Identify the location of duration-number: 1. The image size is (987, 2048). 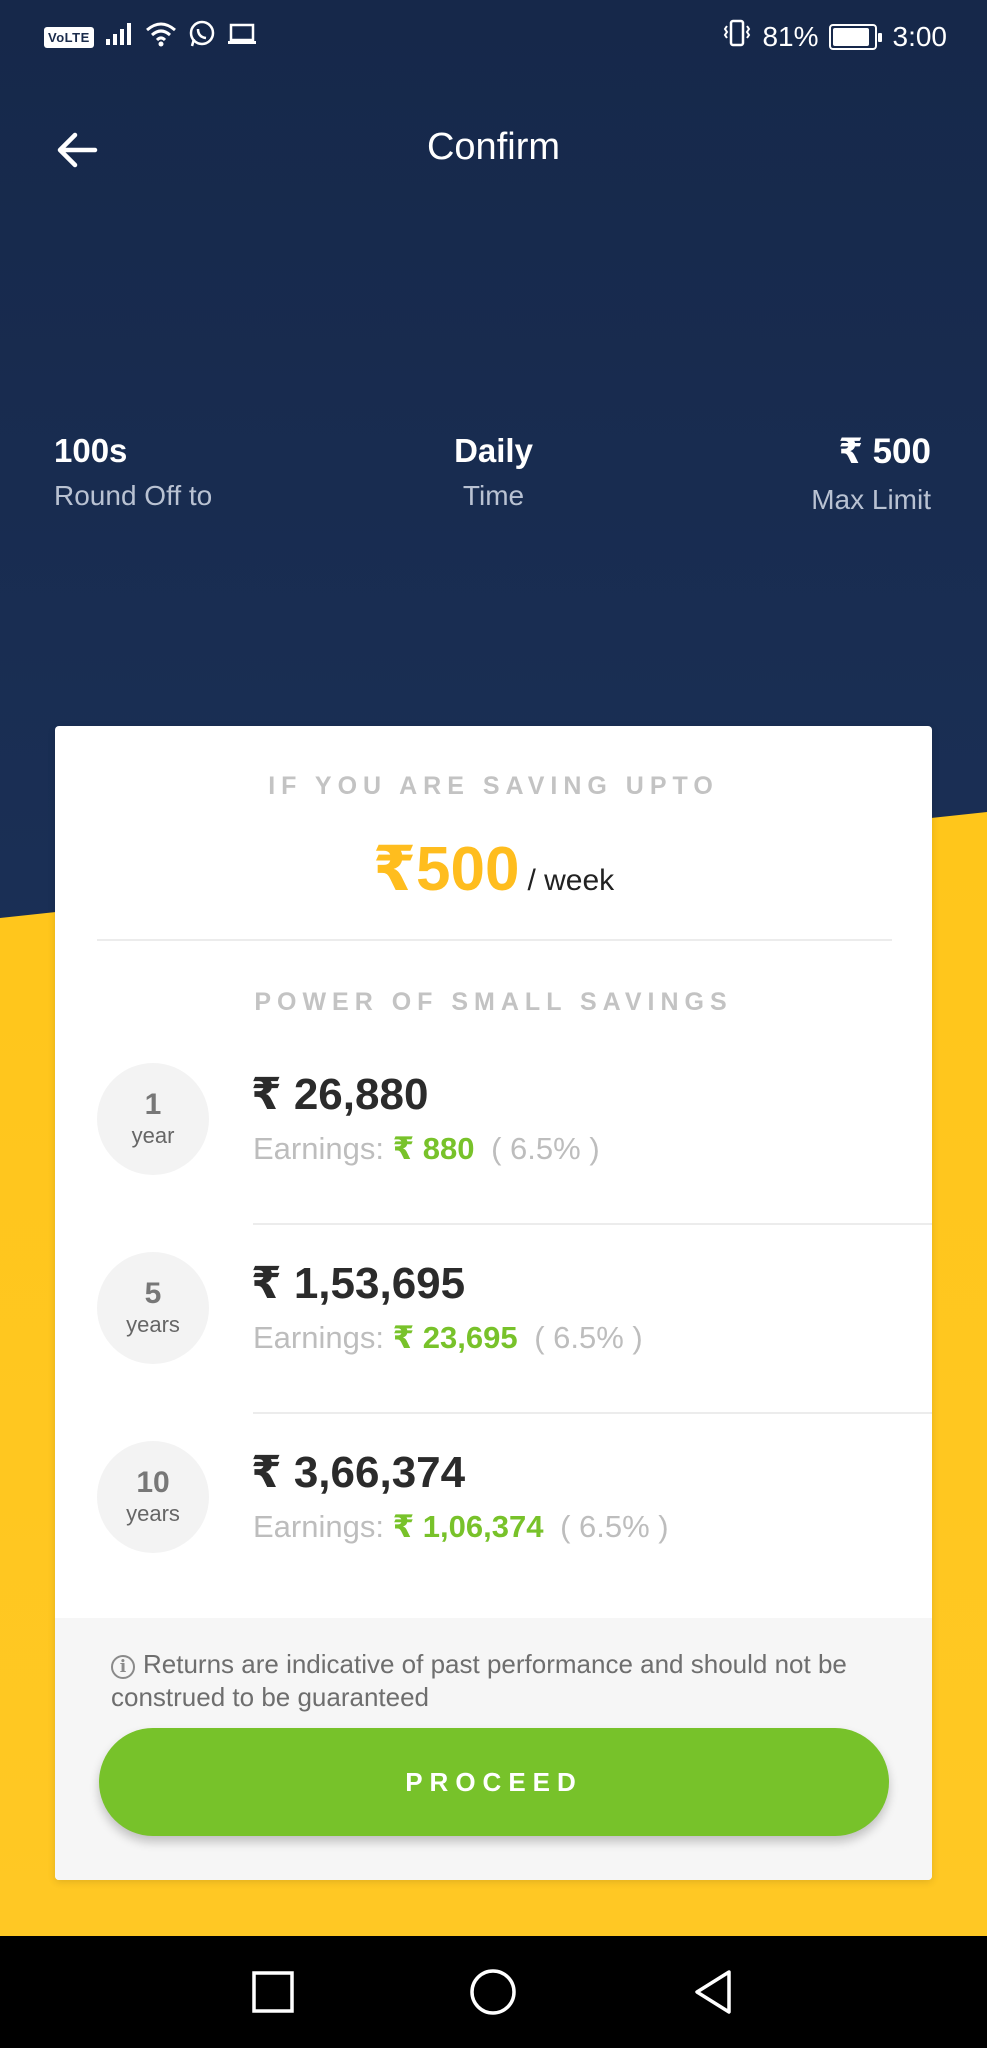
(153, 1104).